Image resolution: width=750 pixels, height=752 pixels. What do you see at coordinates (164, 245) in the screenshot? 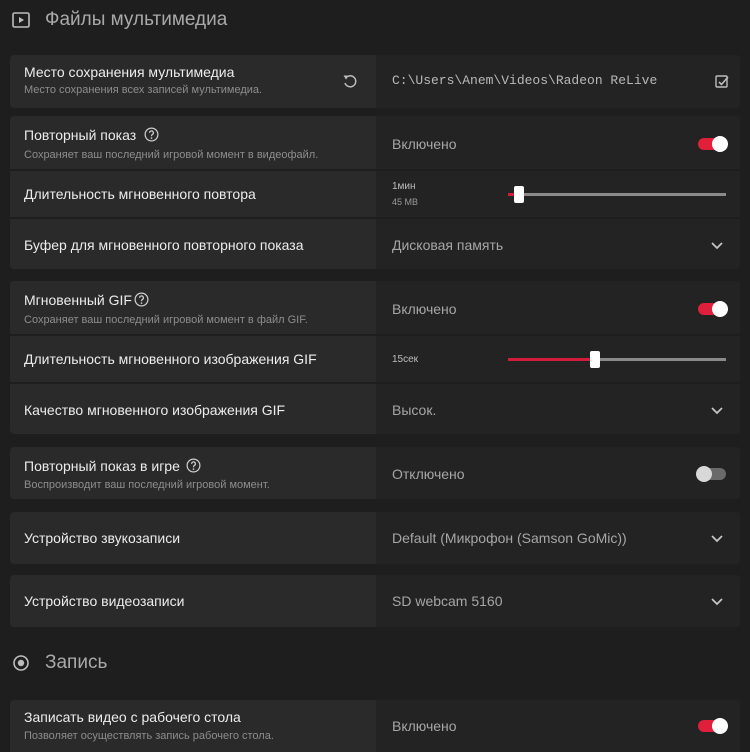
I see `setting-label: Буфер для мгновенного повторного показа` at bounding box center [164, 245].